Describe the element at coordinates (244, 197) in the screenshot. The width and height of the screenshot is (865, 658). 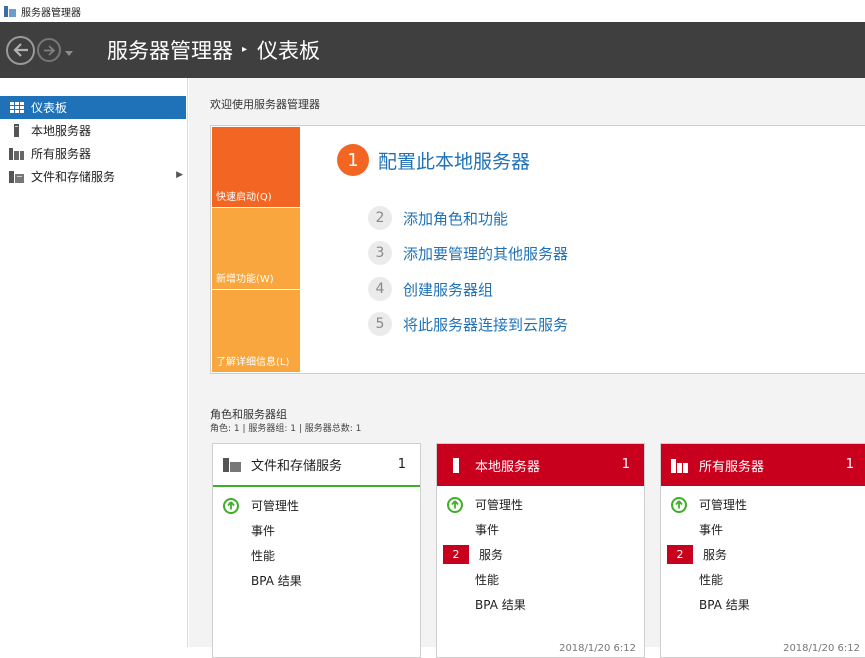
I see `tab-label: 快速启动(Q)` at that location.